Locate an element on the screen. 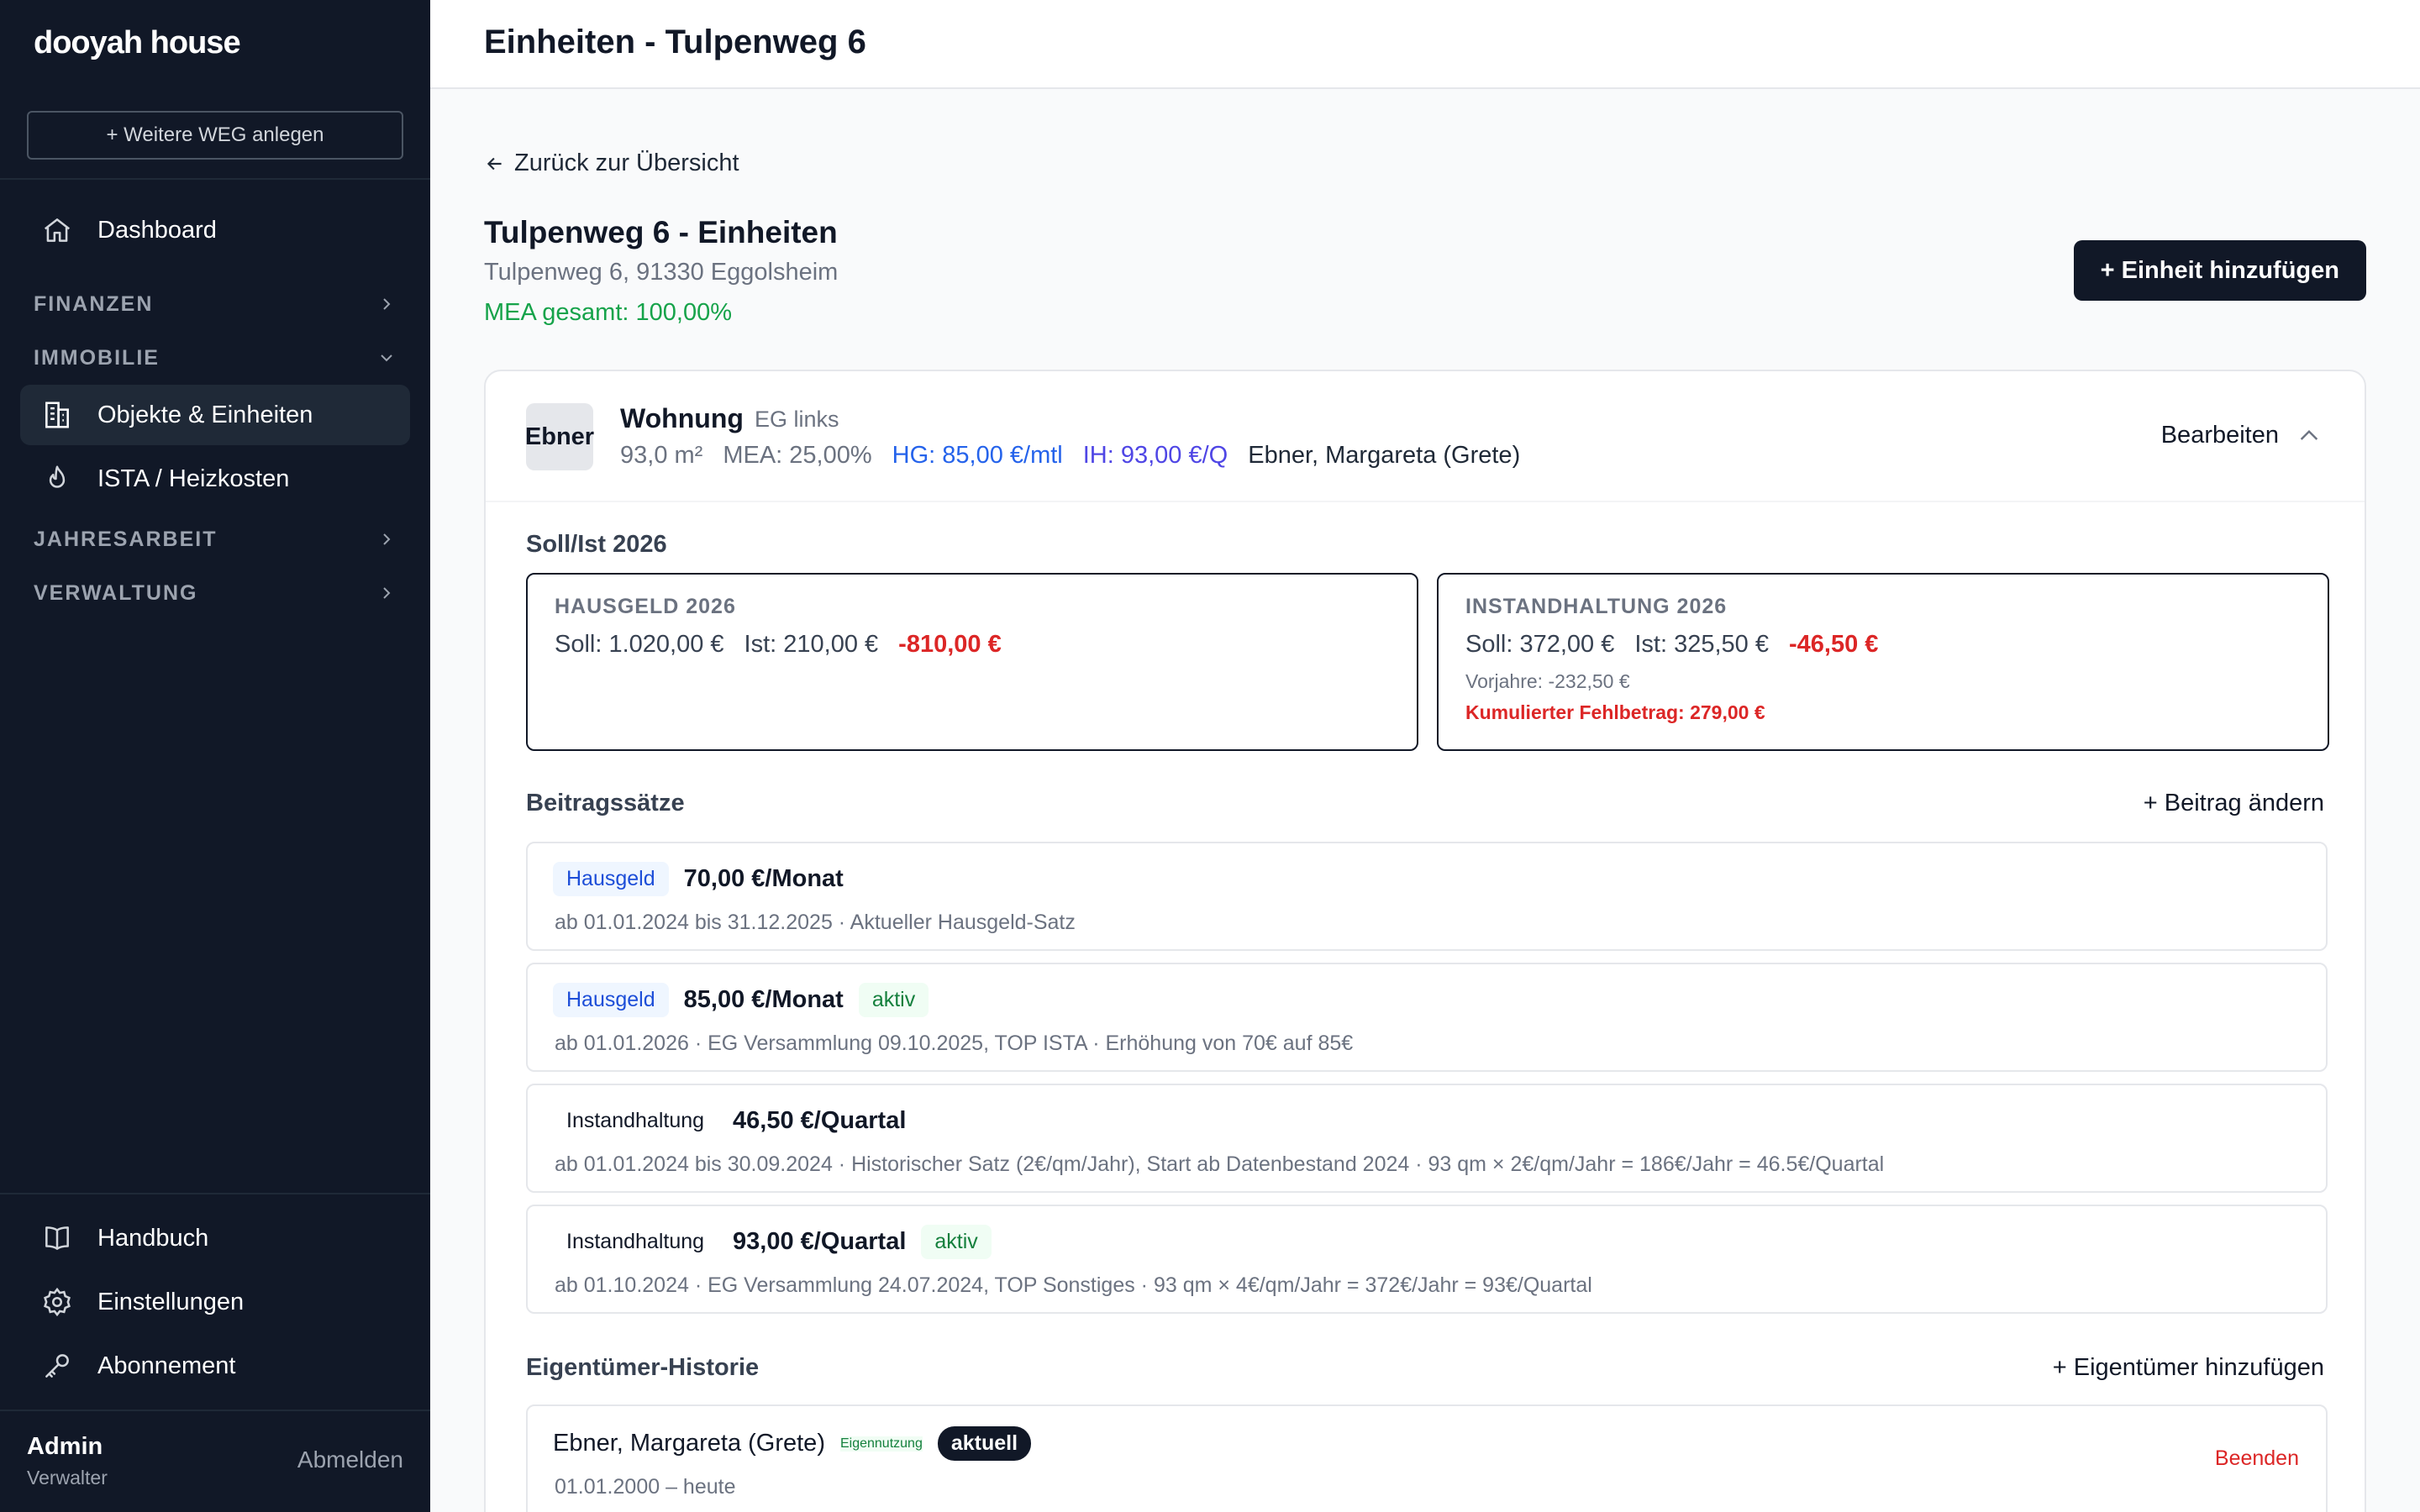 This screenshot has height=1512, width=2420. home-icon is located at coordinates (57, 230).